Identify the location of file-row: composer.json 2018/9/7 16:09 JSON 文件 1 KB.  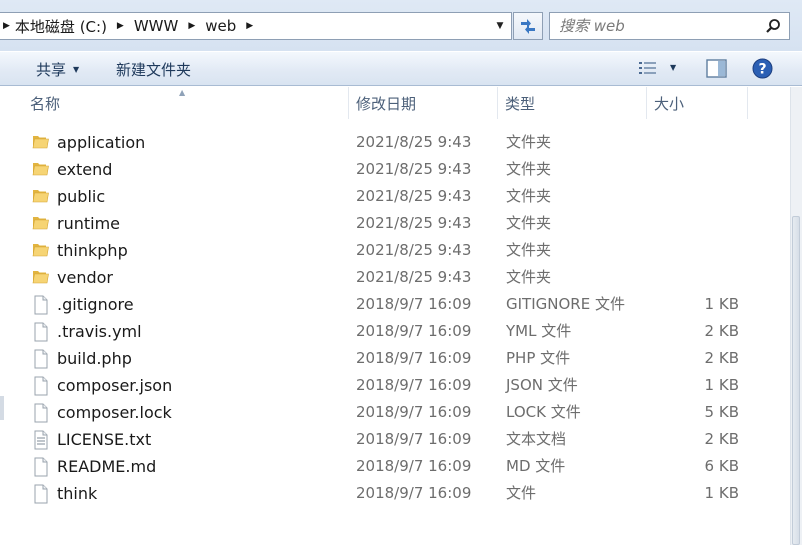
(395, 385).